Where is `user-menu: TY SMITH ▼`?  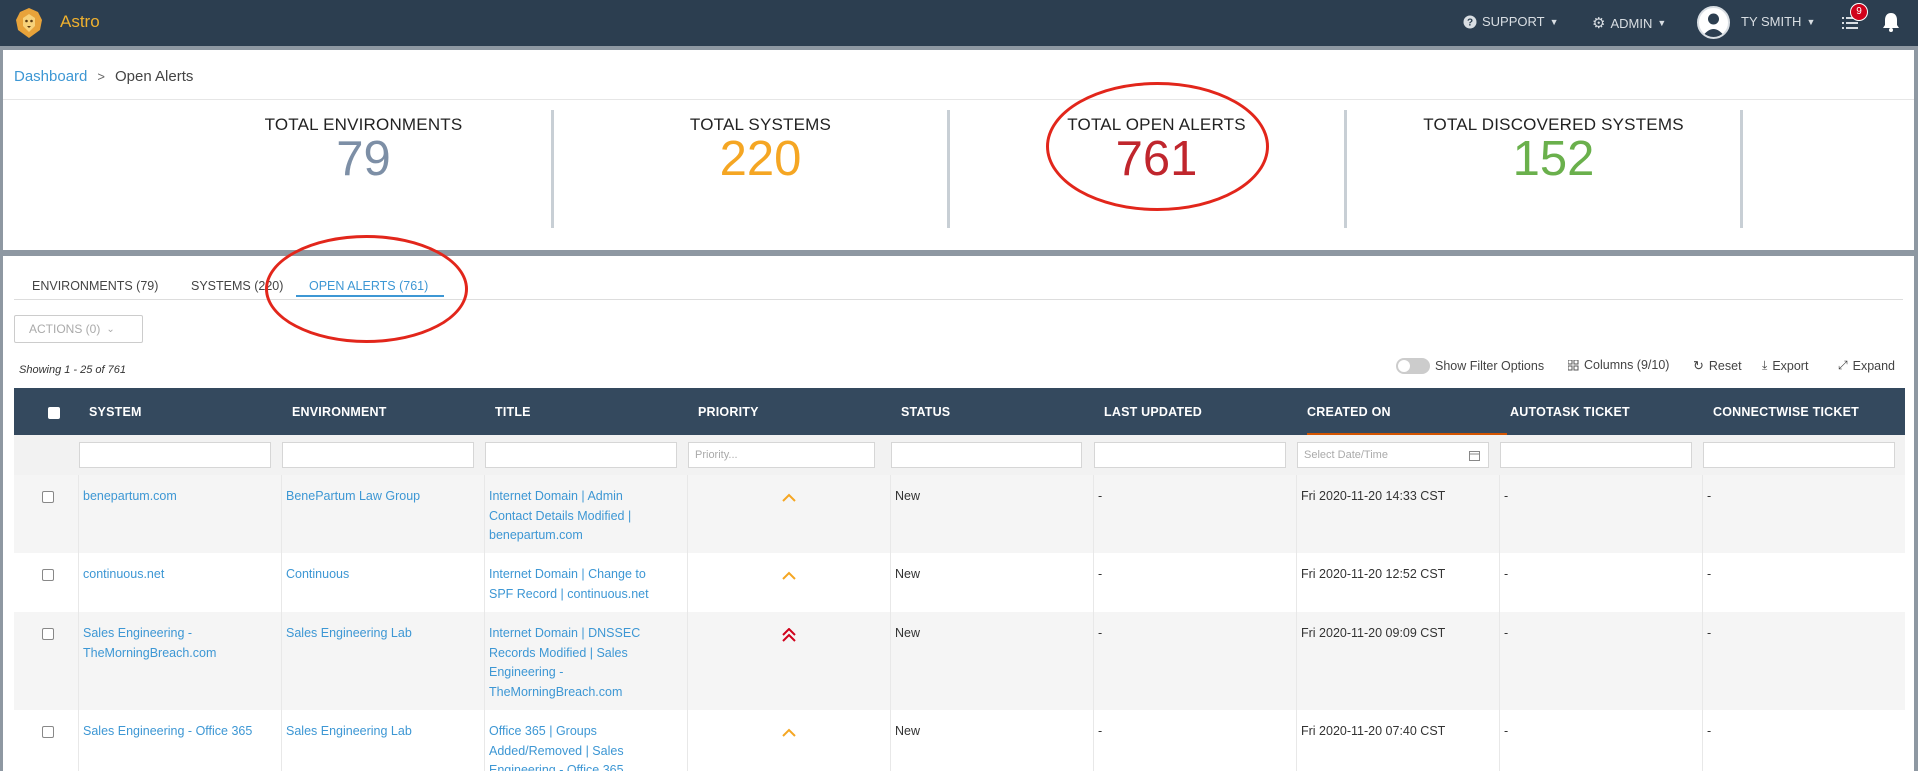
user-menu: TY SMITH ▼ is located at coordinates (1778, 21).